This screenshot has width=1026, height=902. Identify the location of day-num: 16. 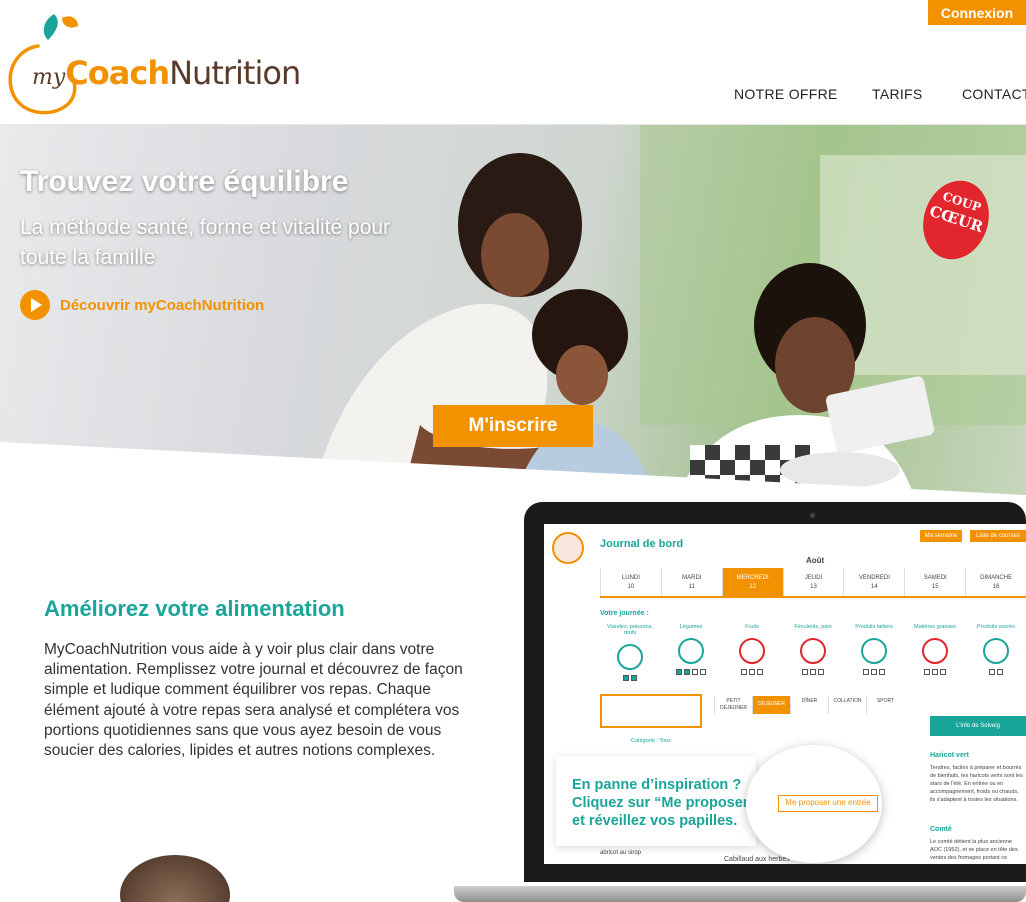
(996, 587).